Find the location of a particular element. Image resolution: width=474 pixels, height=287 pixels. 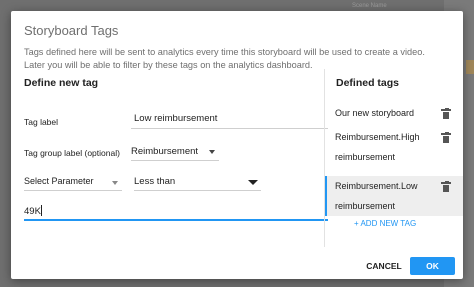

group-label-chevron-down-icon is located at coordinates (212, 152).